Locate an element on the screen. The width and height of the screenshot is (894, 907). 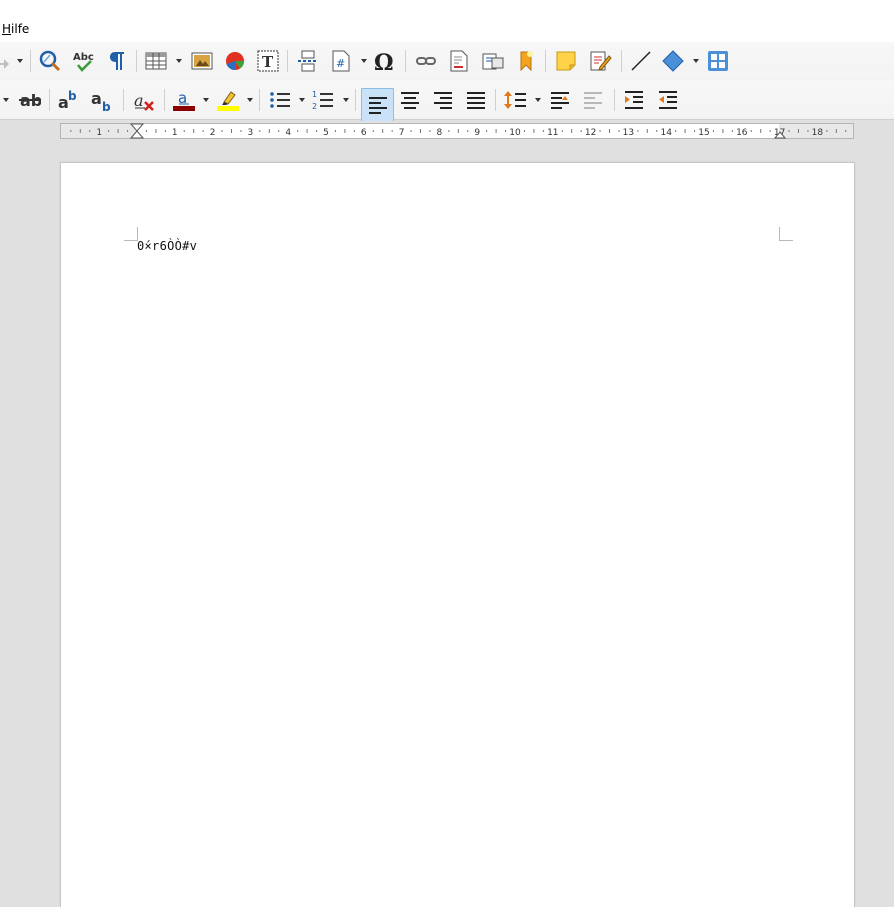
basic-shapes-dropdown is located at coordinates (695, 61).